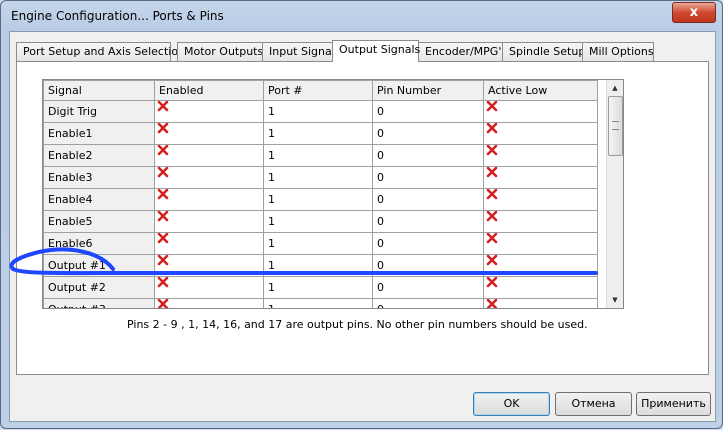 The height and width of the screenshot is (430, 723). I want to click on window-title: Engine Configuration... Ports & Pins, so click(117, 16).